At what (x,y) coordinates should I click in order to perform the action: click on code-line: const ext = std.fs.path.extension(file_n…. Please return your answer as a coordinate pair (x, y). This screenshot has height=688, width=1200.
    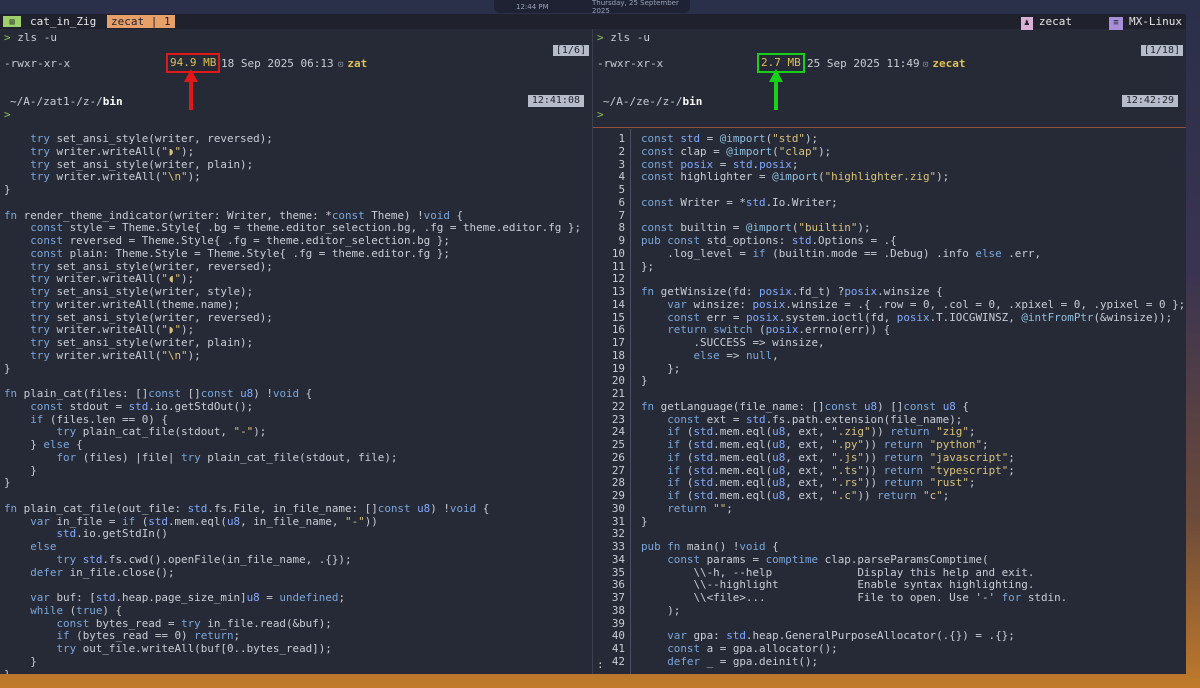
    Looking at the image, I should click on (815, 419).